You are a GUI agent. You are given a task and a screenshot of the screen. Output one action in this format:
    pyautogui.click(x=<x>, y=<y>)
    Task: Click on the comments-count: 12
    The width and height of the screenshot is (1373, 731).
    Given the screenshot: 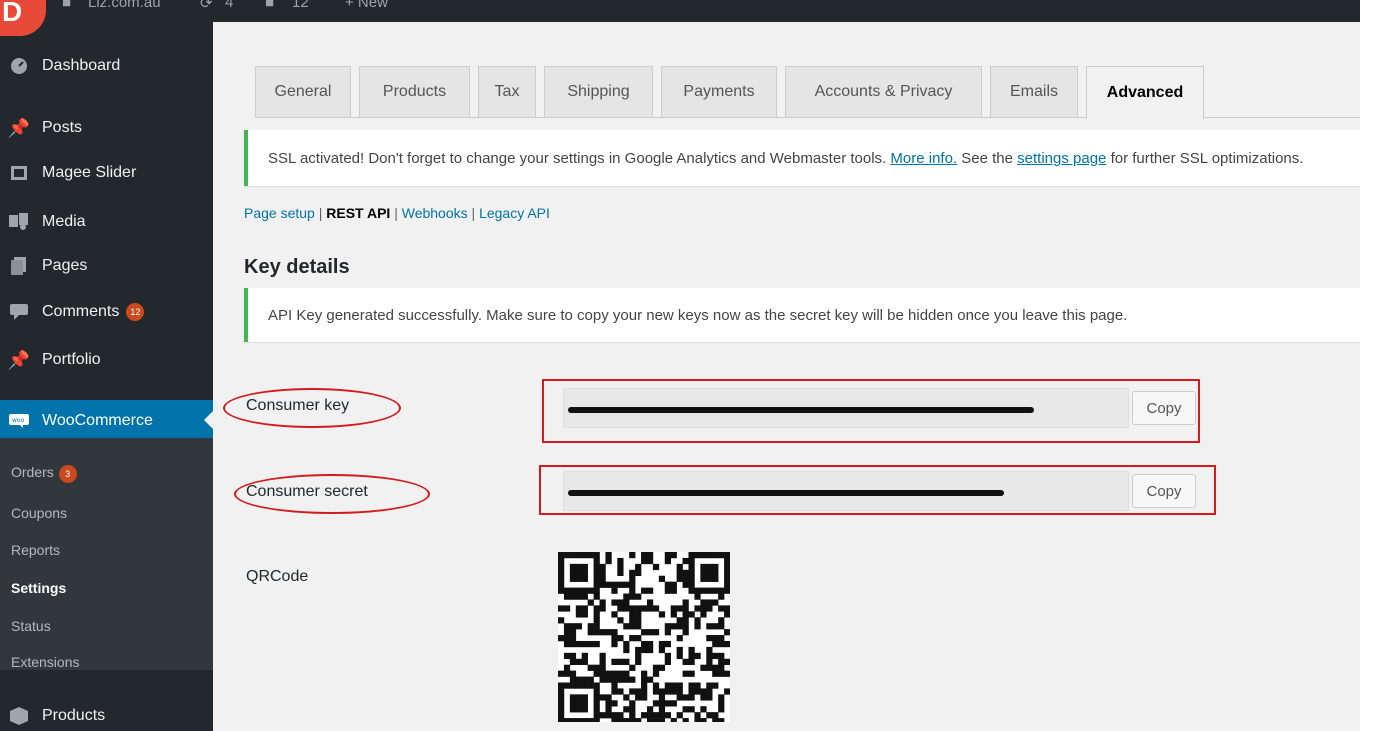 What is the action you would take?
    pyautogui.click(x=300, y=5)
    